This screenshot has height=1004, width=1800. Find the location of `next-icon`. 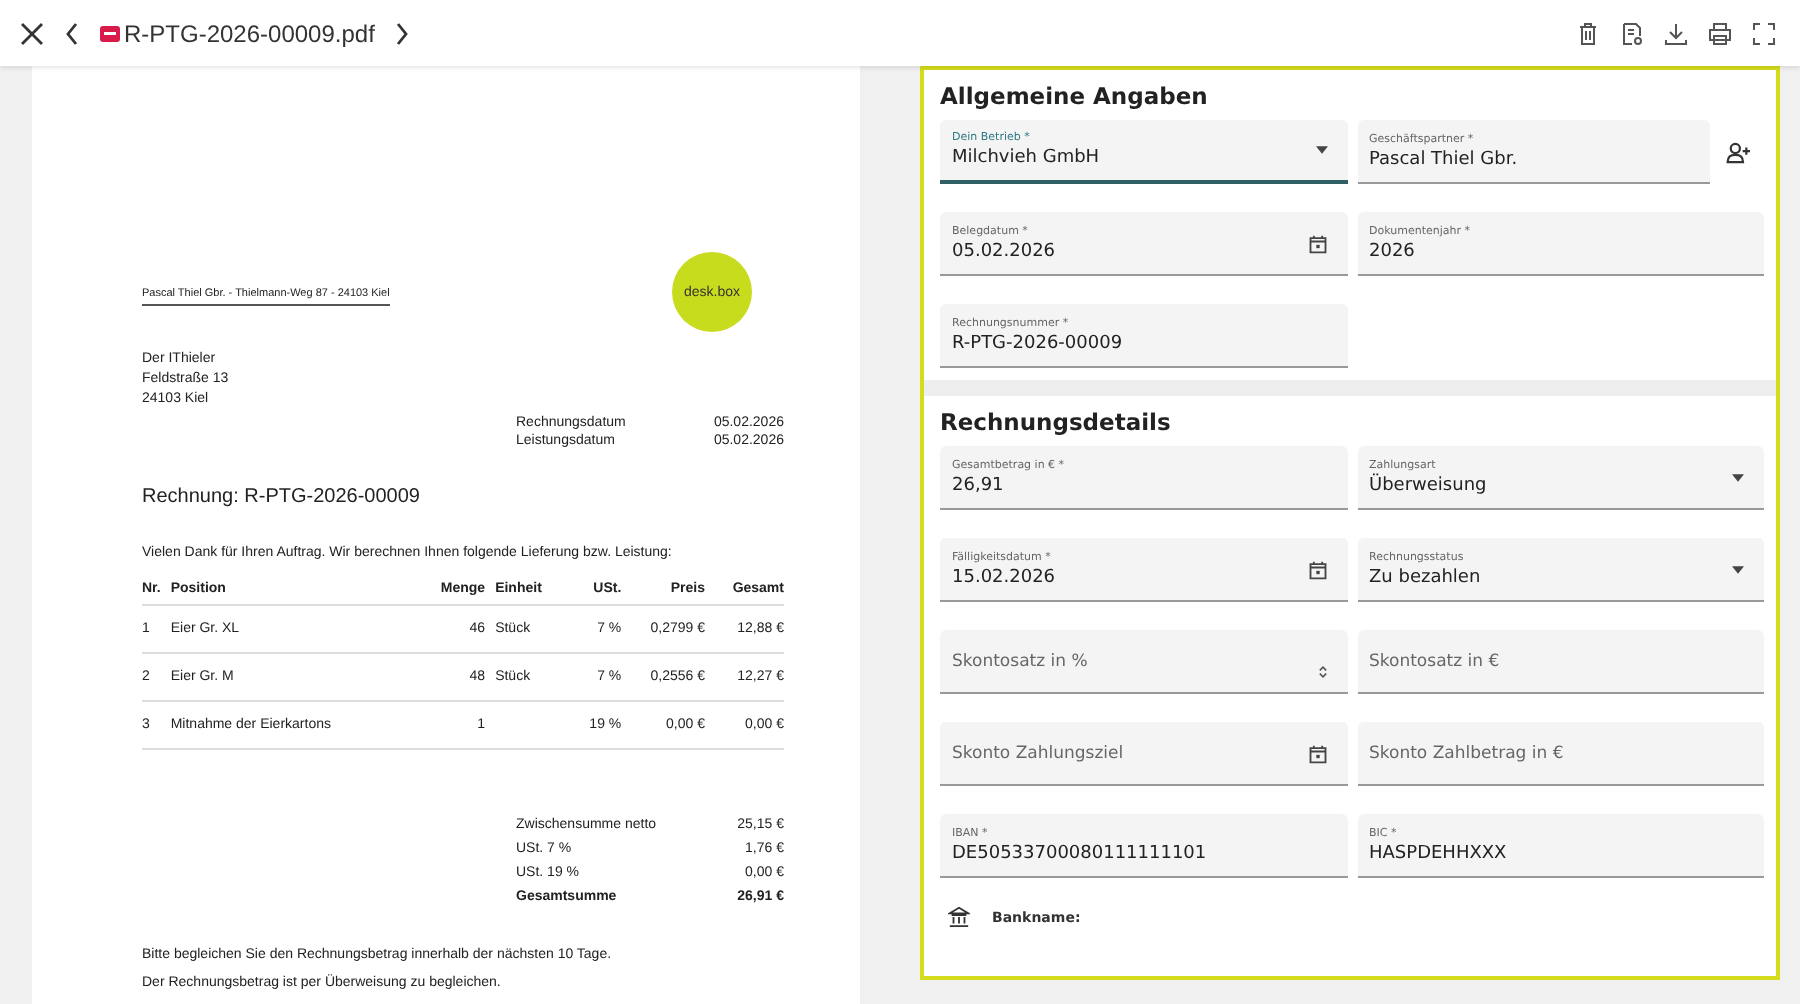

next-icon is located at coordinates (402, 33).